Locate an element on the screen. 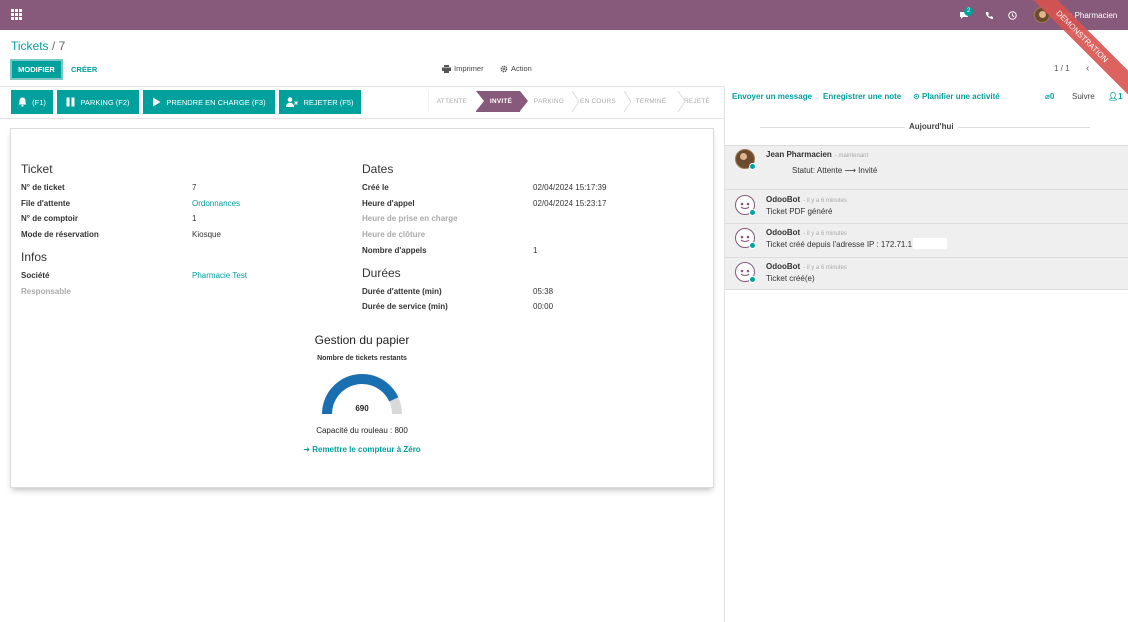 This screenshot has width=1128, height=622. value-call-time: 02/04/2024 15:23:17 is located at coordinates (570, 203).